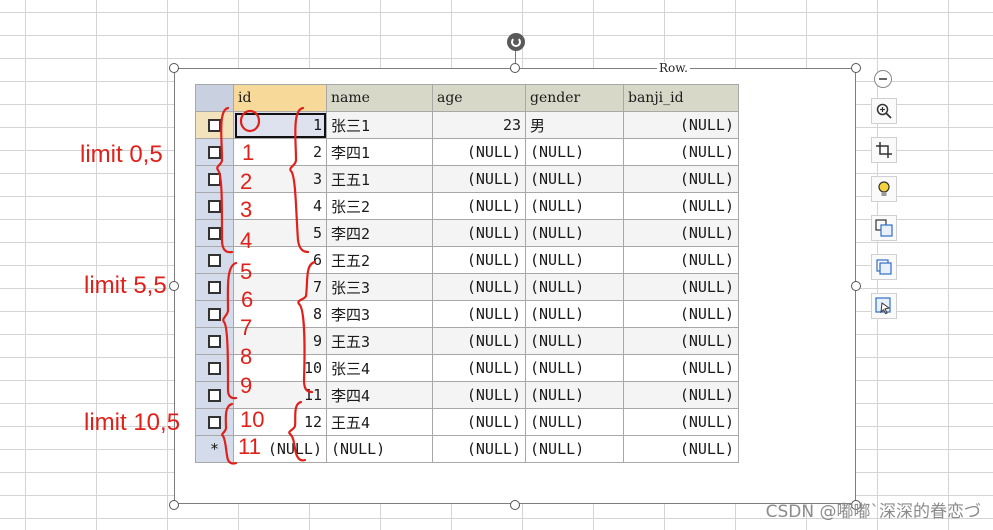 This screenshot has width=993, height=530. I want to click on annotation-row-num-10: 10, so click(252, 419).